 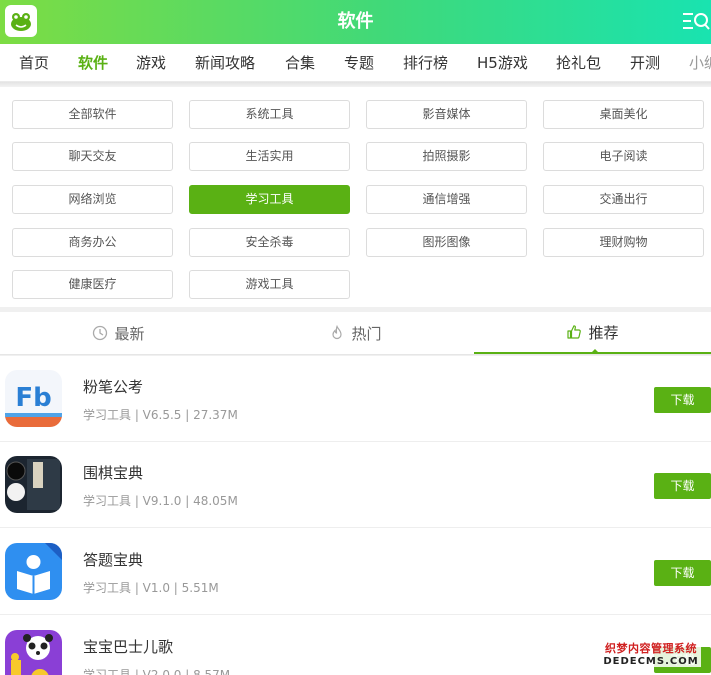 I want to click on thumbs-up-icon, so click(x=574, y=332).